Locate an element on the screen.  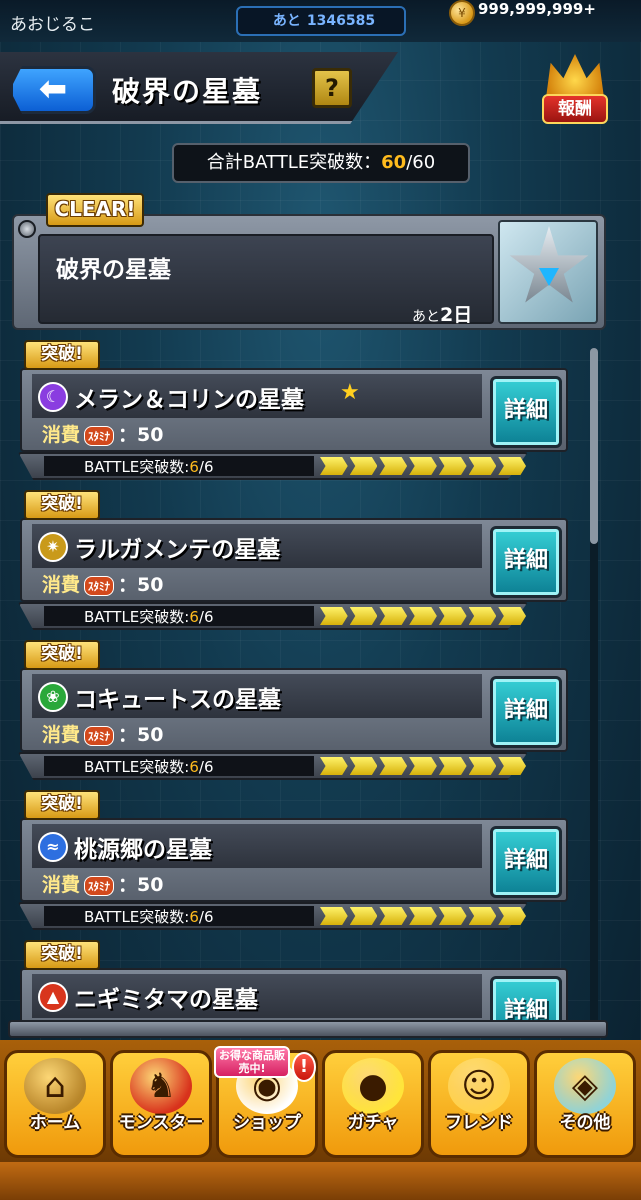
left-arrow-icon: ⬅ is located at coordinates (53, 89).